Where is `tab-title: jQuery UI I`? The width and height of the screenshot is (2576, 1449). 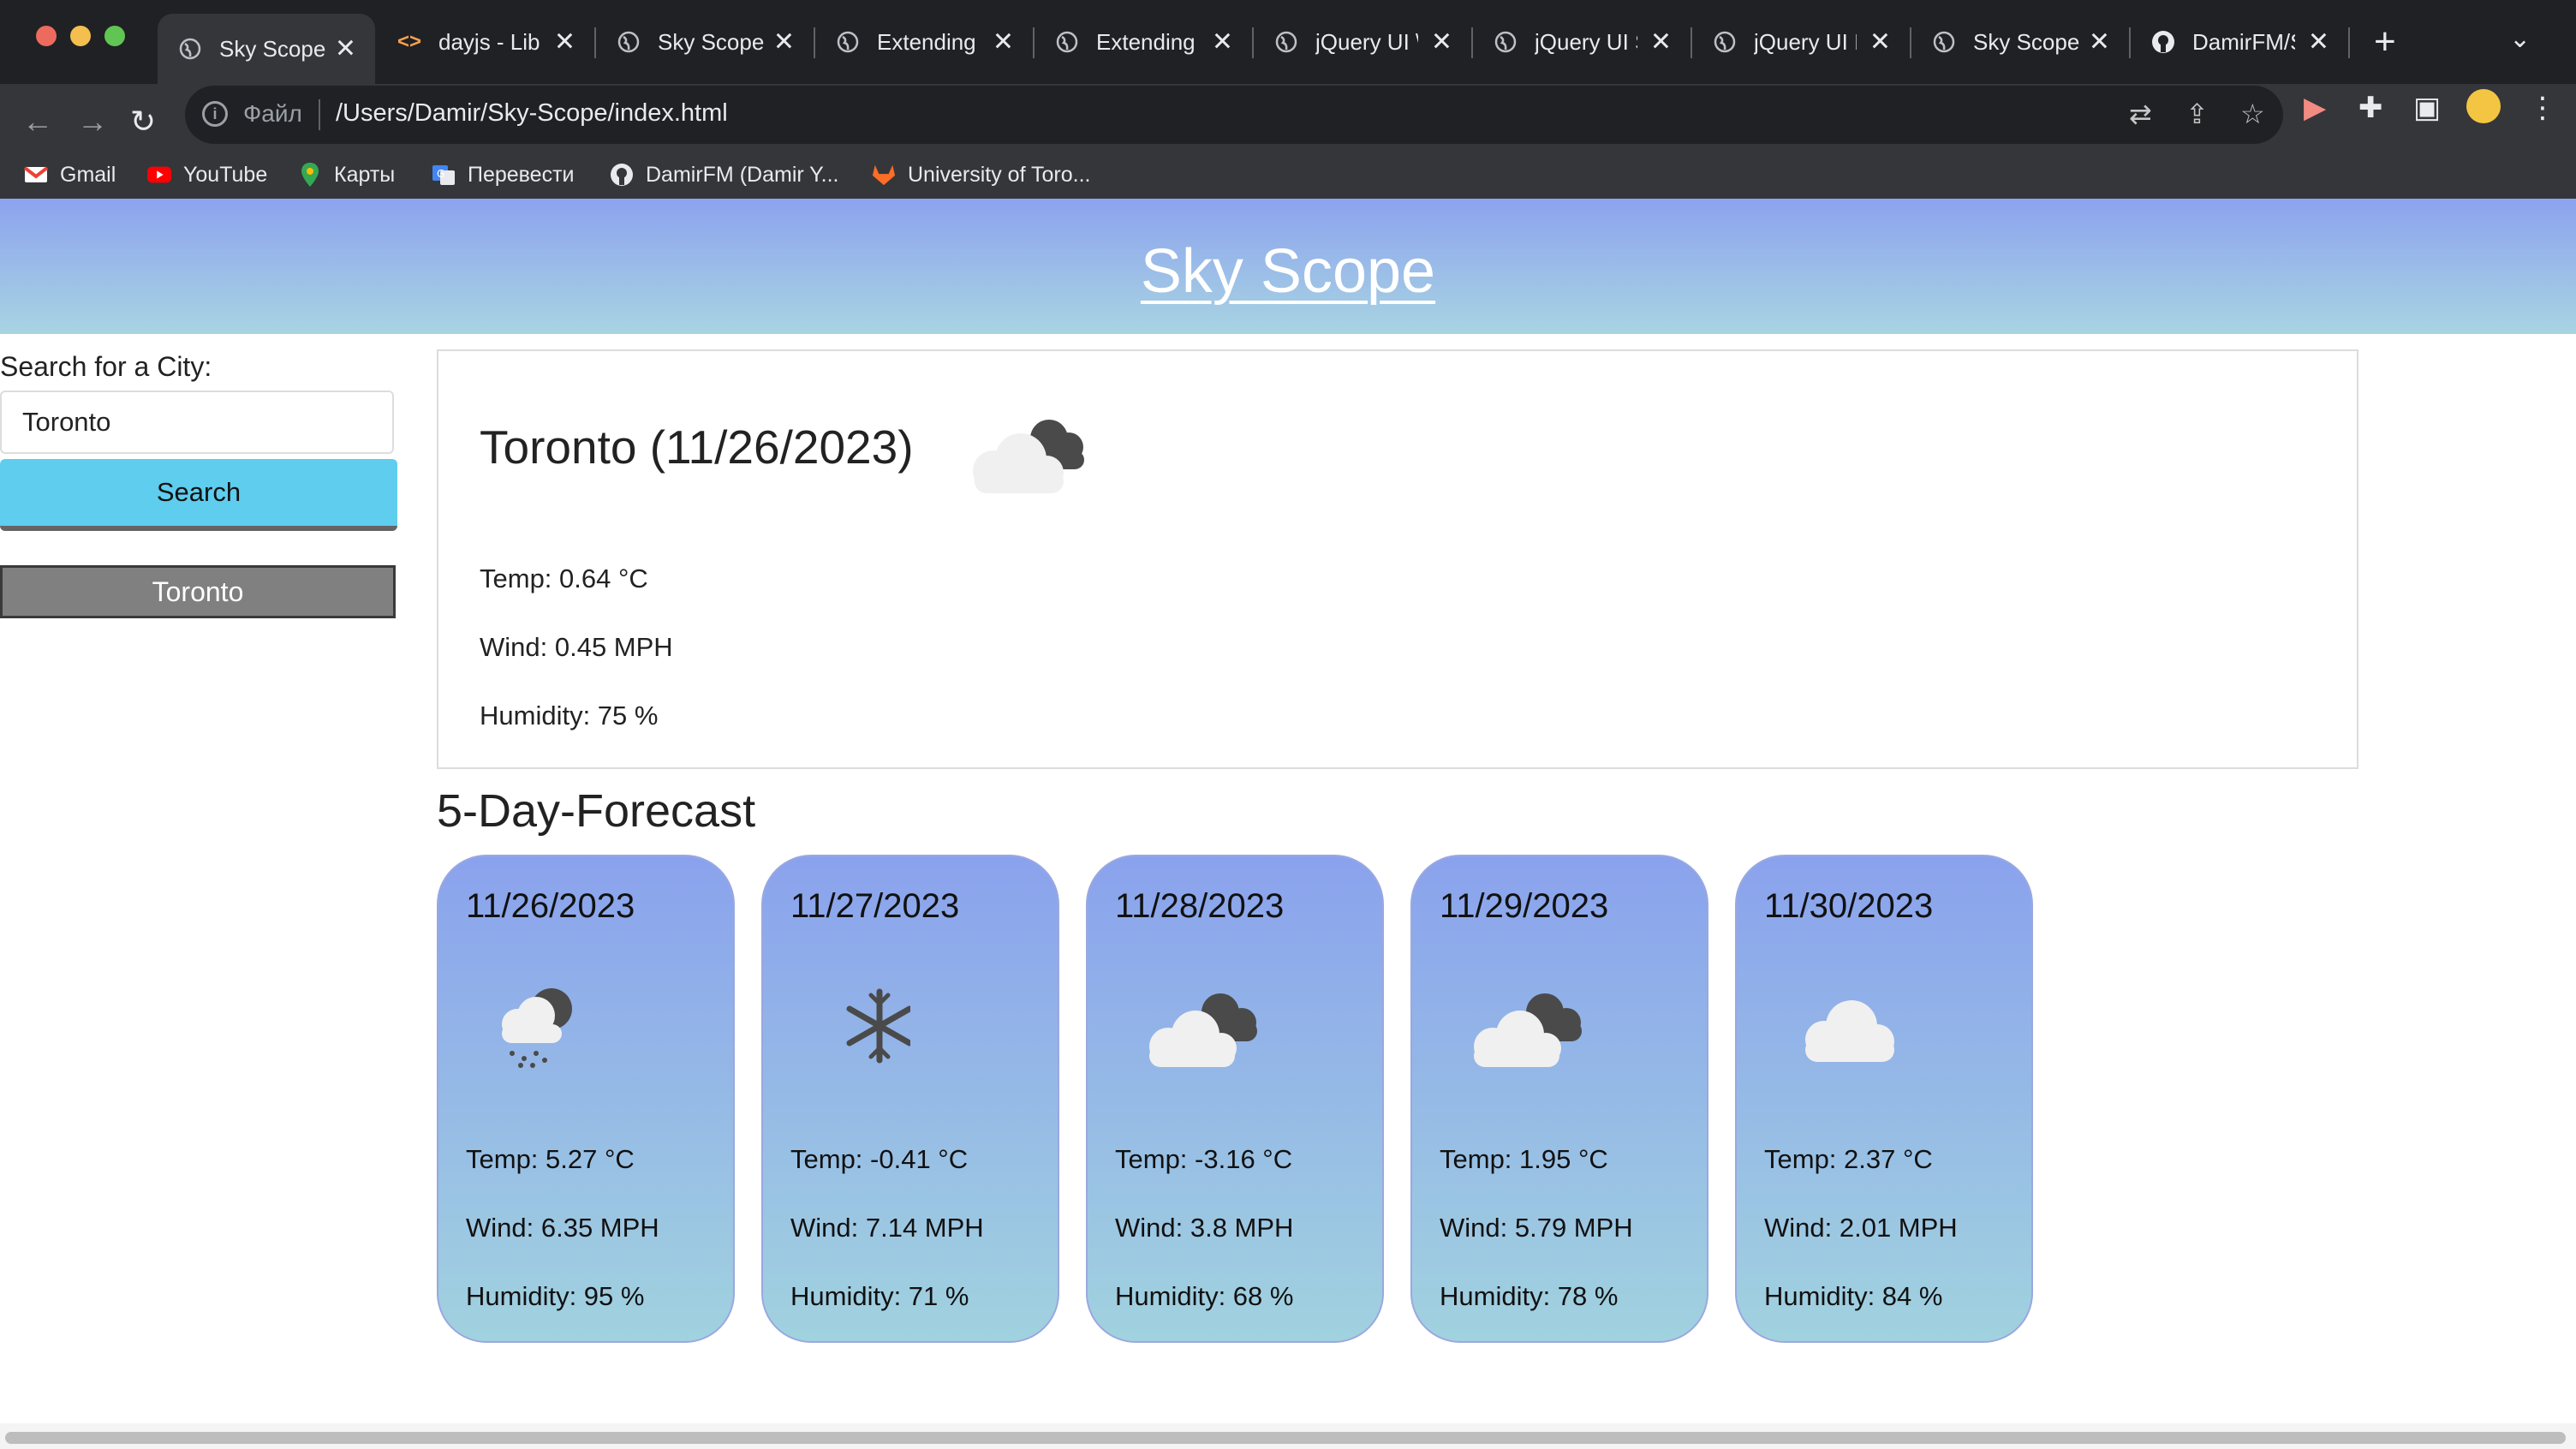 tab-title: jQuery UI I is located at coordinates (1805, 41).